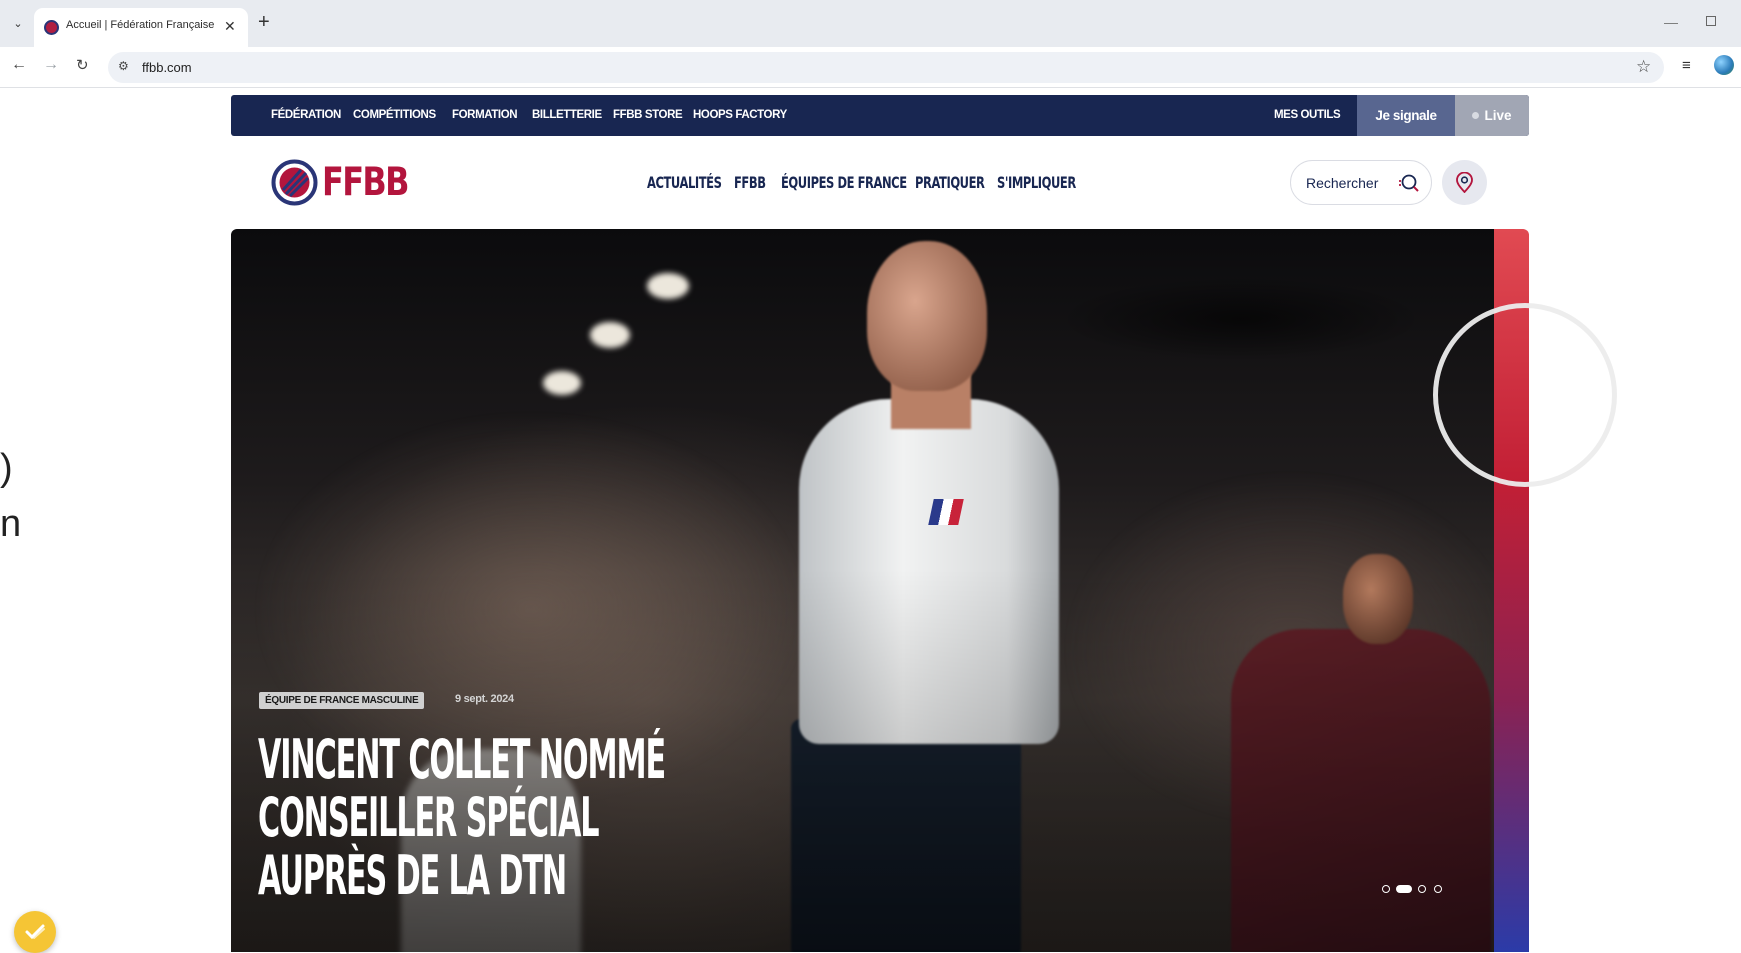  I want to click on nav-ffbb: FFBB, so click(750, 182).